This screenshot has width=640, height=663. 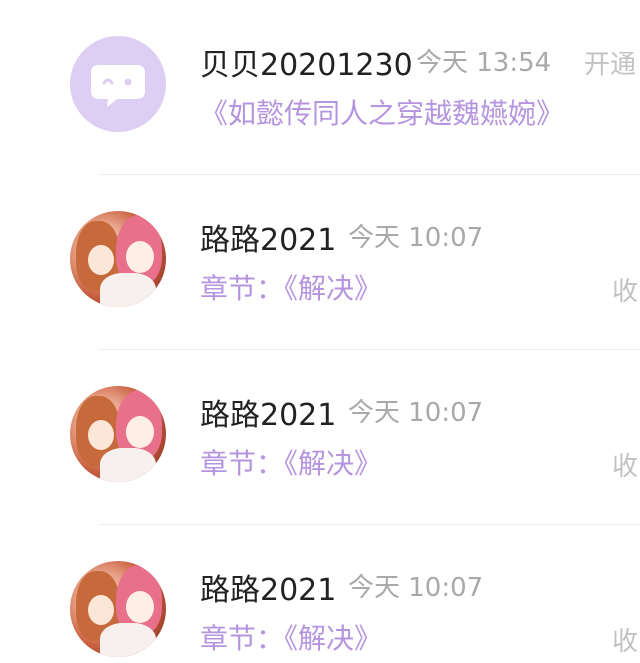 I want to click on sender-name: 贝贝20201230, so click(x=306, y=65).